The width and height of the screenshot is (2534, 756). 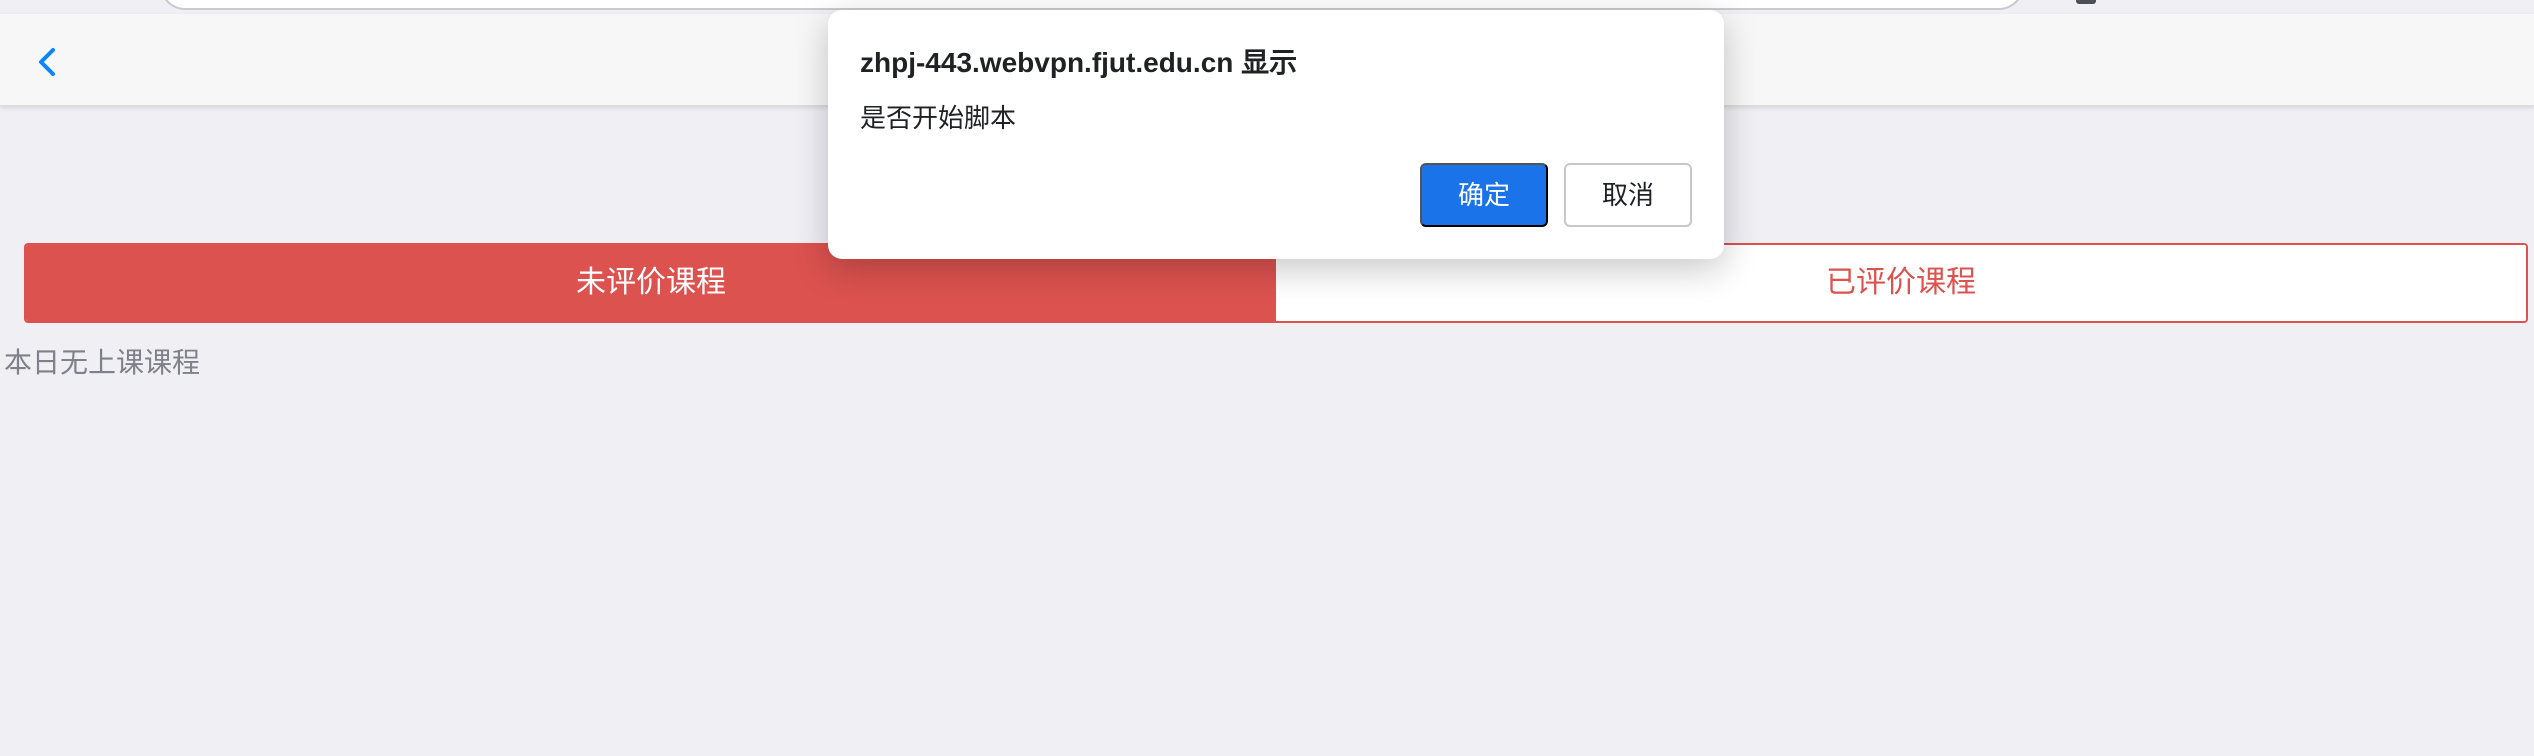 I want to click on browser-address-bar, so click(x=1092, y=5).